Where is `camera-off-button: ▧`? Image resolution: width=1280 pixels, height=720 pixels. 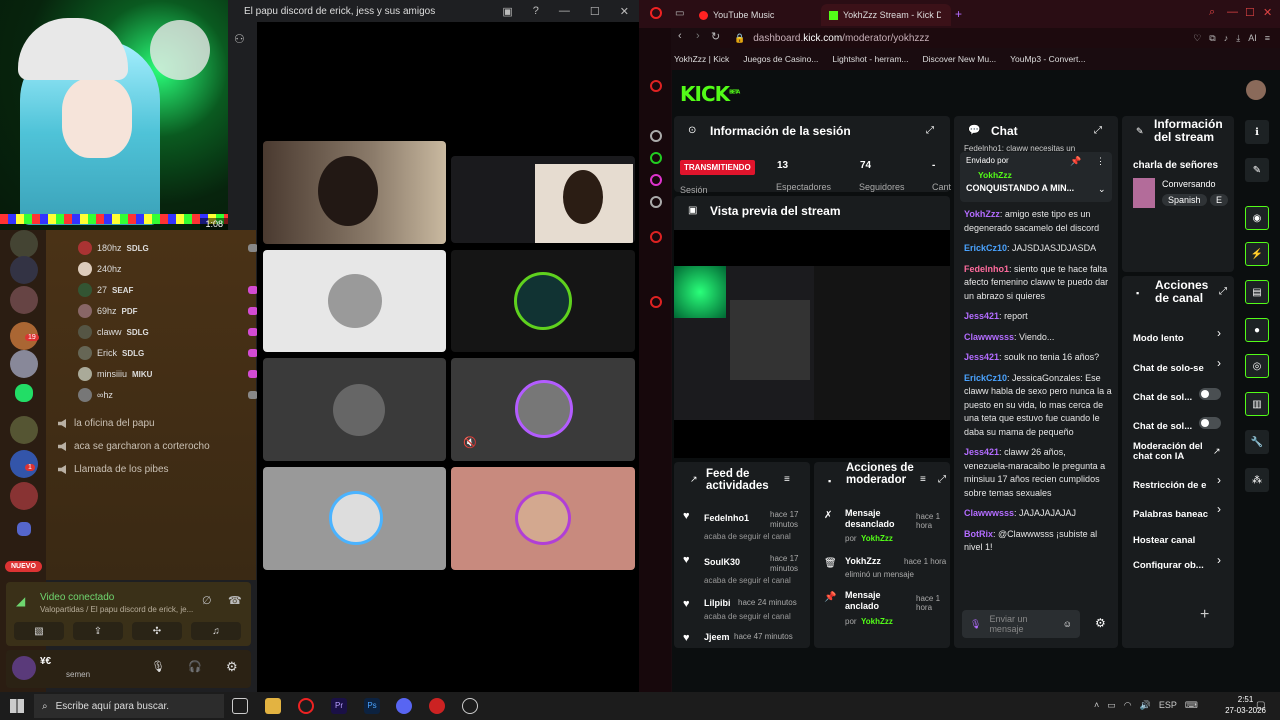 camera-off-button: ▧ is located at coordinates (39, 631).